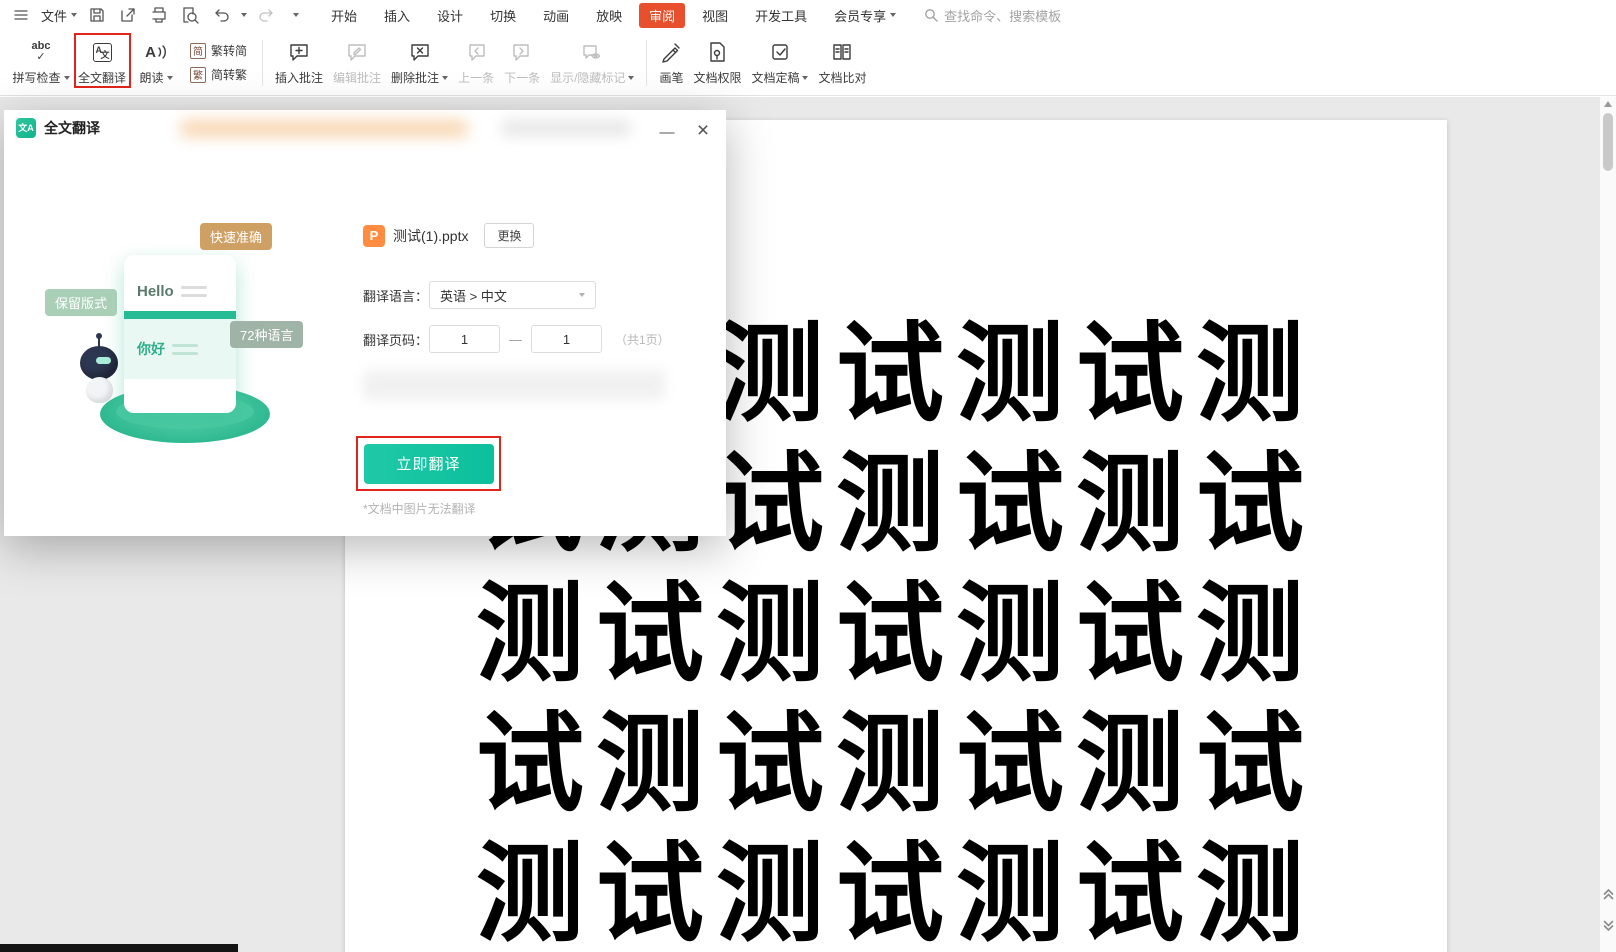 Image resolution: width=1616 pixels, height=952 pixels. I want to click on badge-keep-layout: 保留版式, so click(81, 302).